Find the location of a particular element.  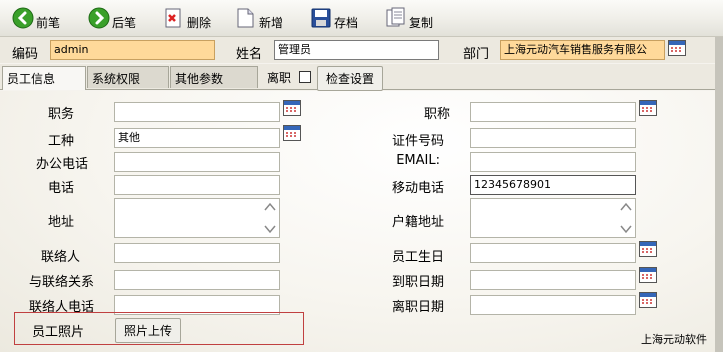

copy-button: 复制 is located at coordinates (409, 18).